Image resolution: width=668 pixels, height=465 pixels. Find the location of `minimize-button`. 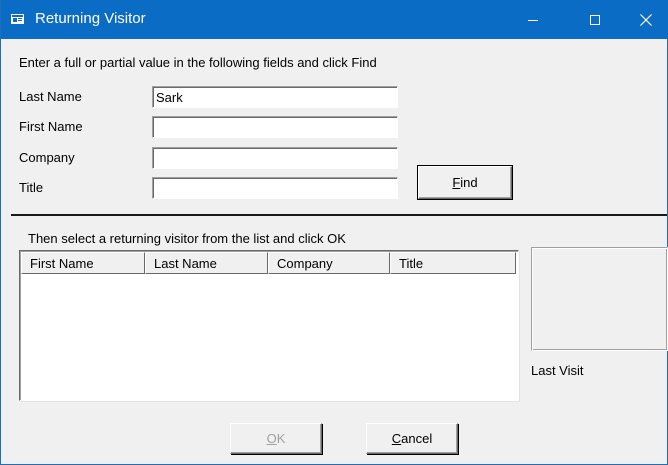

minimize-button is located at coordinates (533, 19).